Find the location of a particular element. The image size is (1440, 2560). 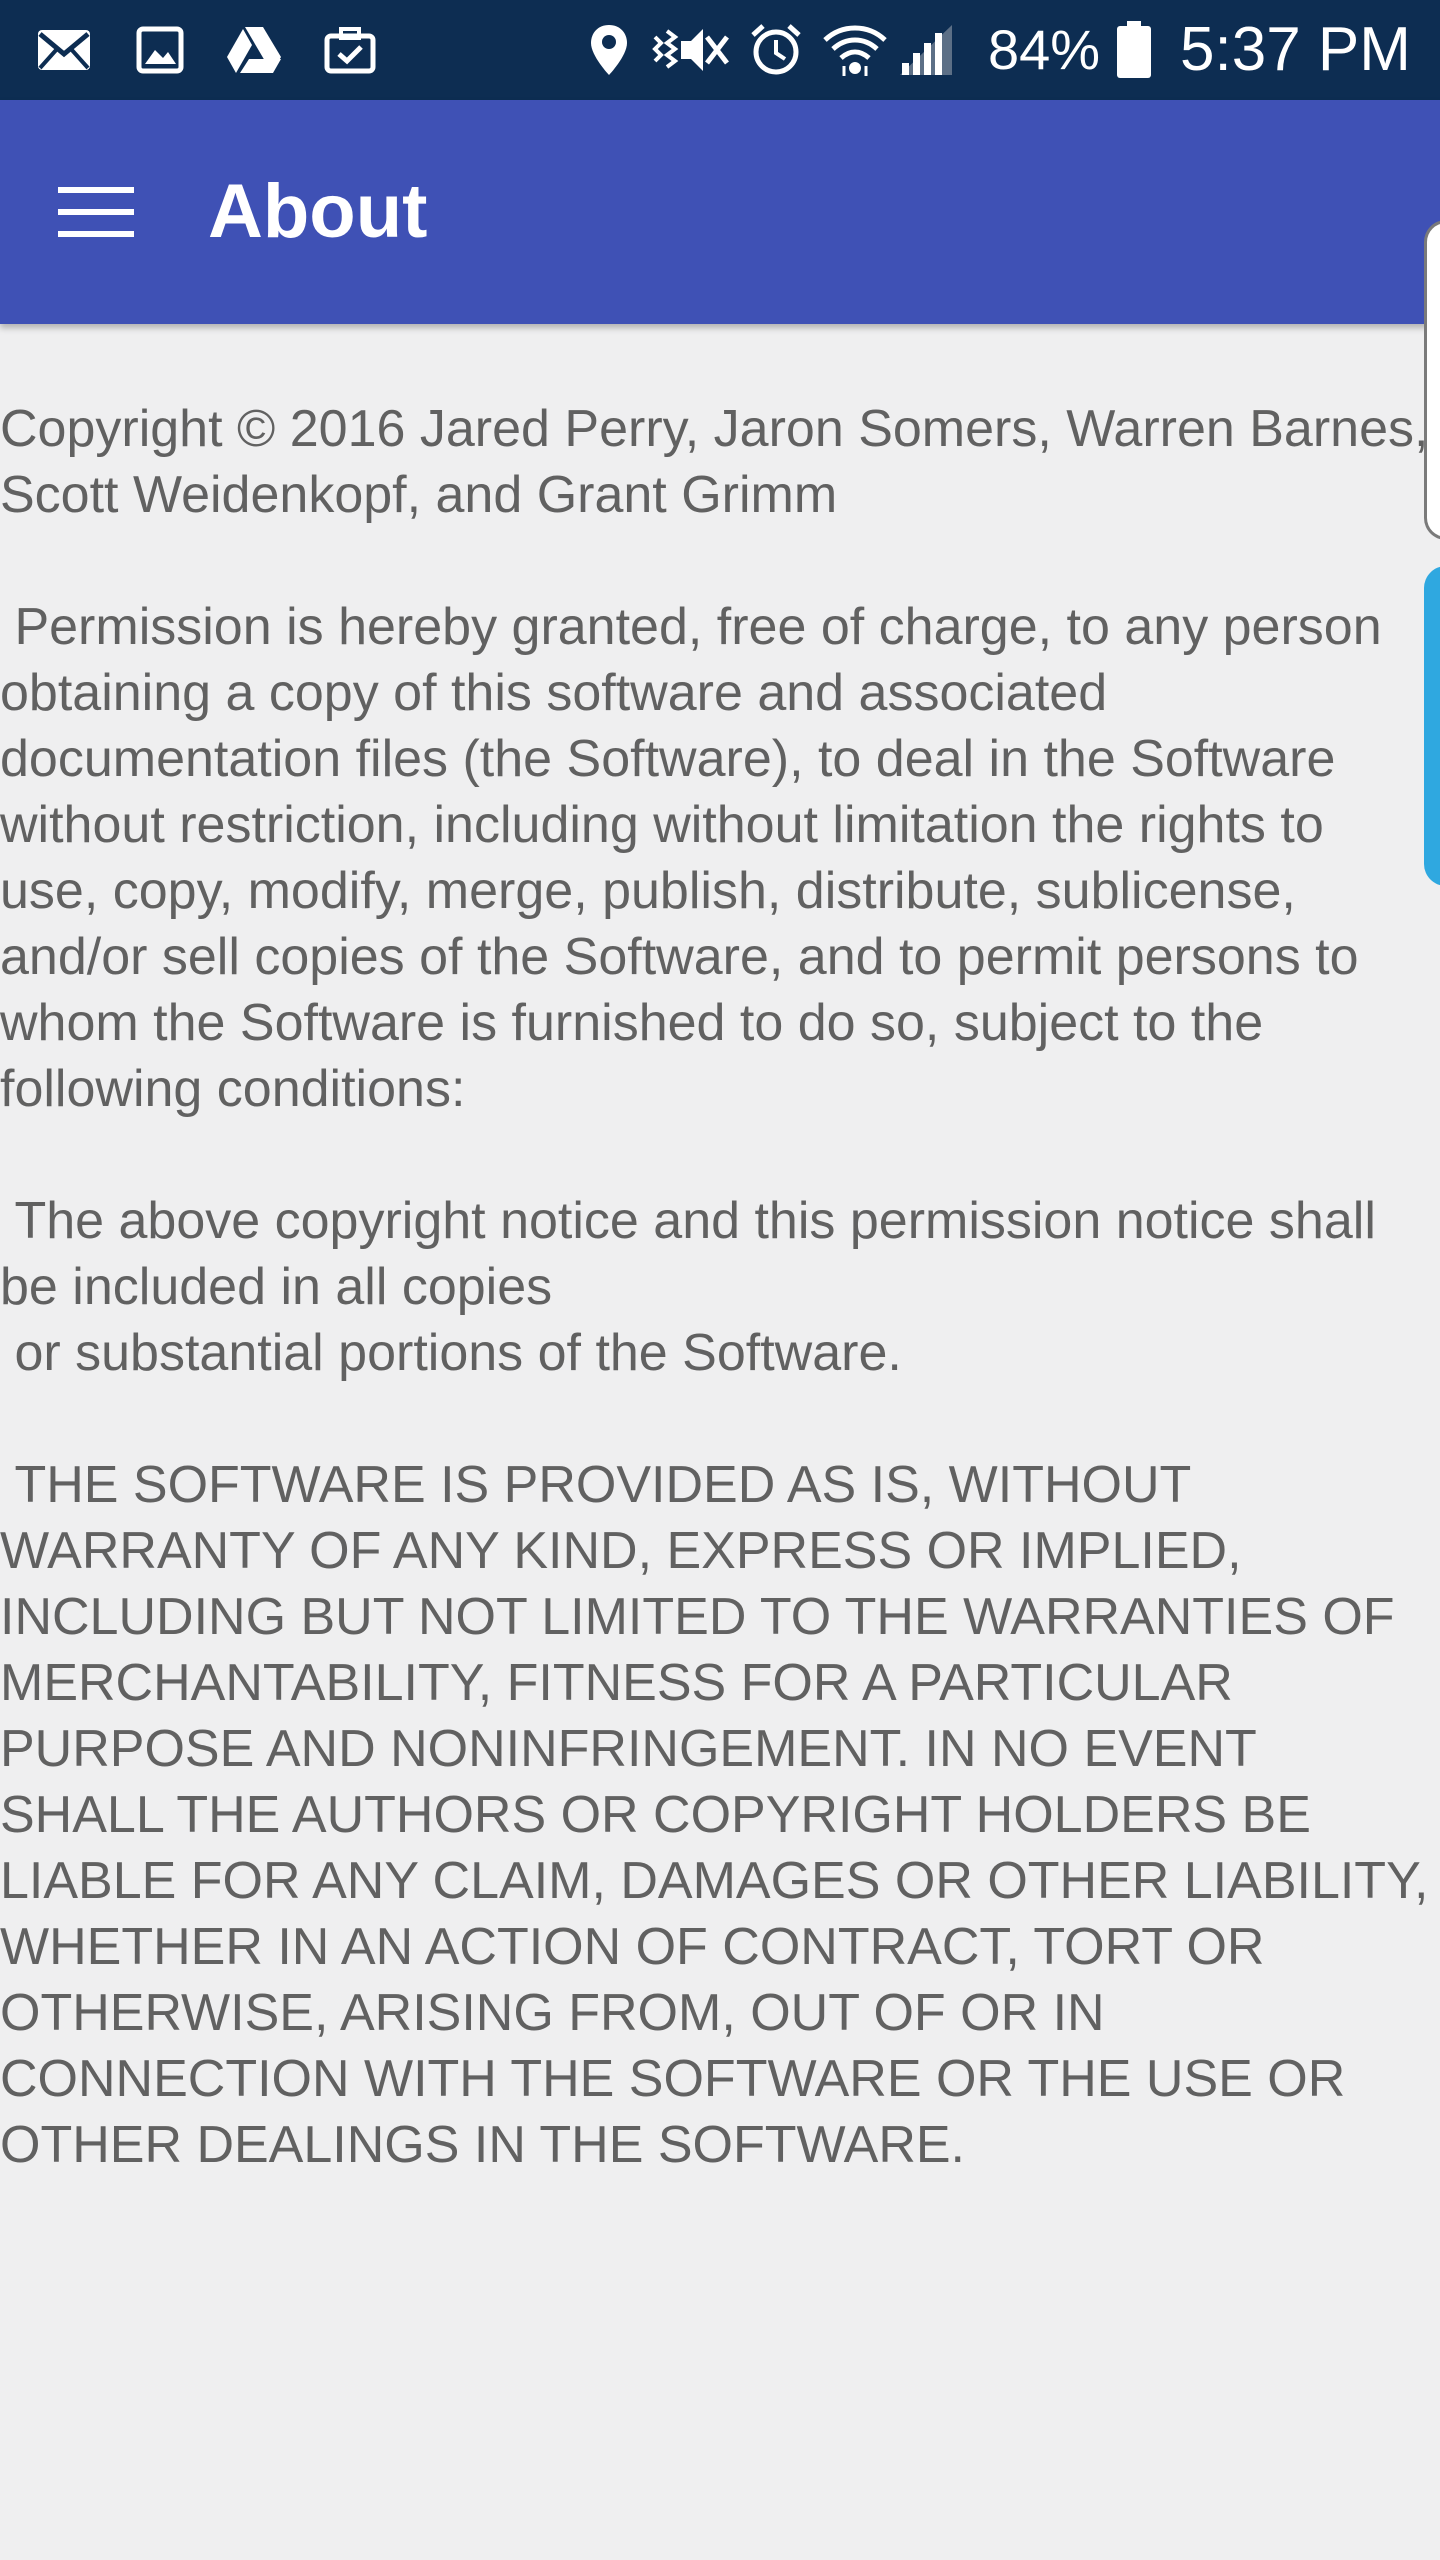

app-bar: About is located at coordinates (720, 212).